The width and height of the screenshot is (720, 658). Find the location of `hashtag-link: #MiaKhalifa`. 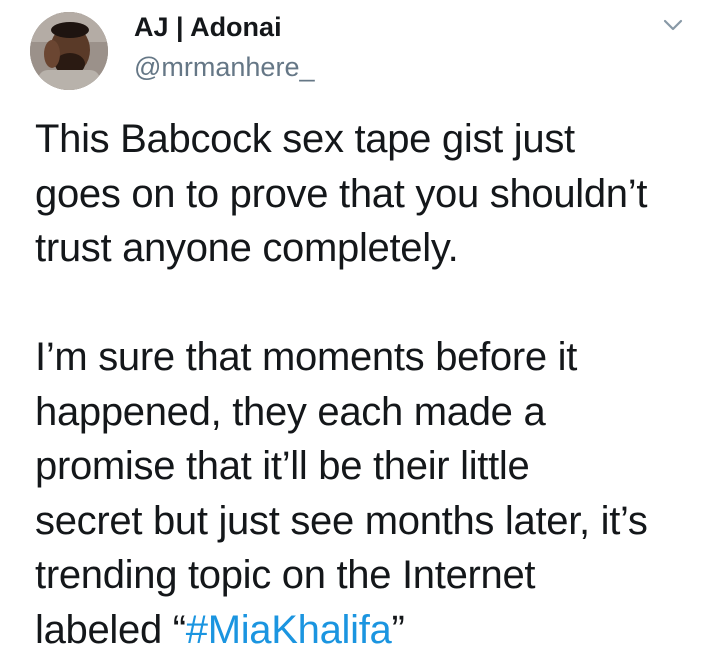

hashtag-link: #MiaKhalifa is located at coordinates (289, 630).